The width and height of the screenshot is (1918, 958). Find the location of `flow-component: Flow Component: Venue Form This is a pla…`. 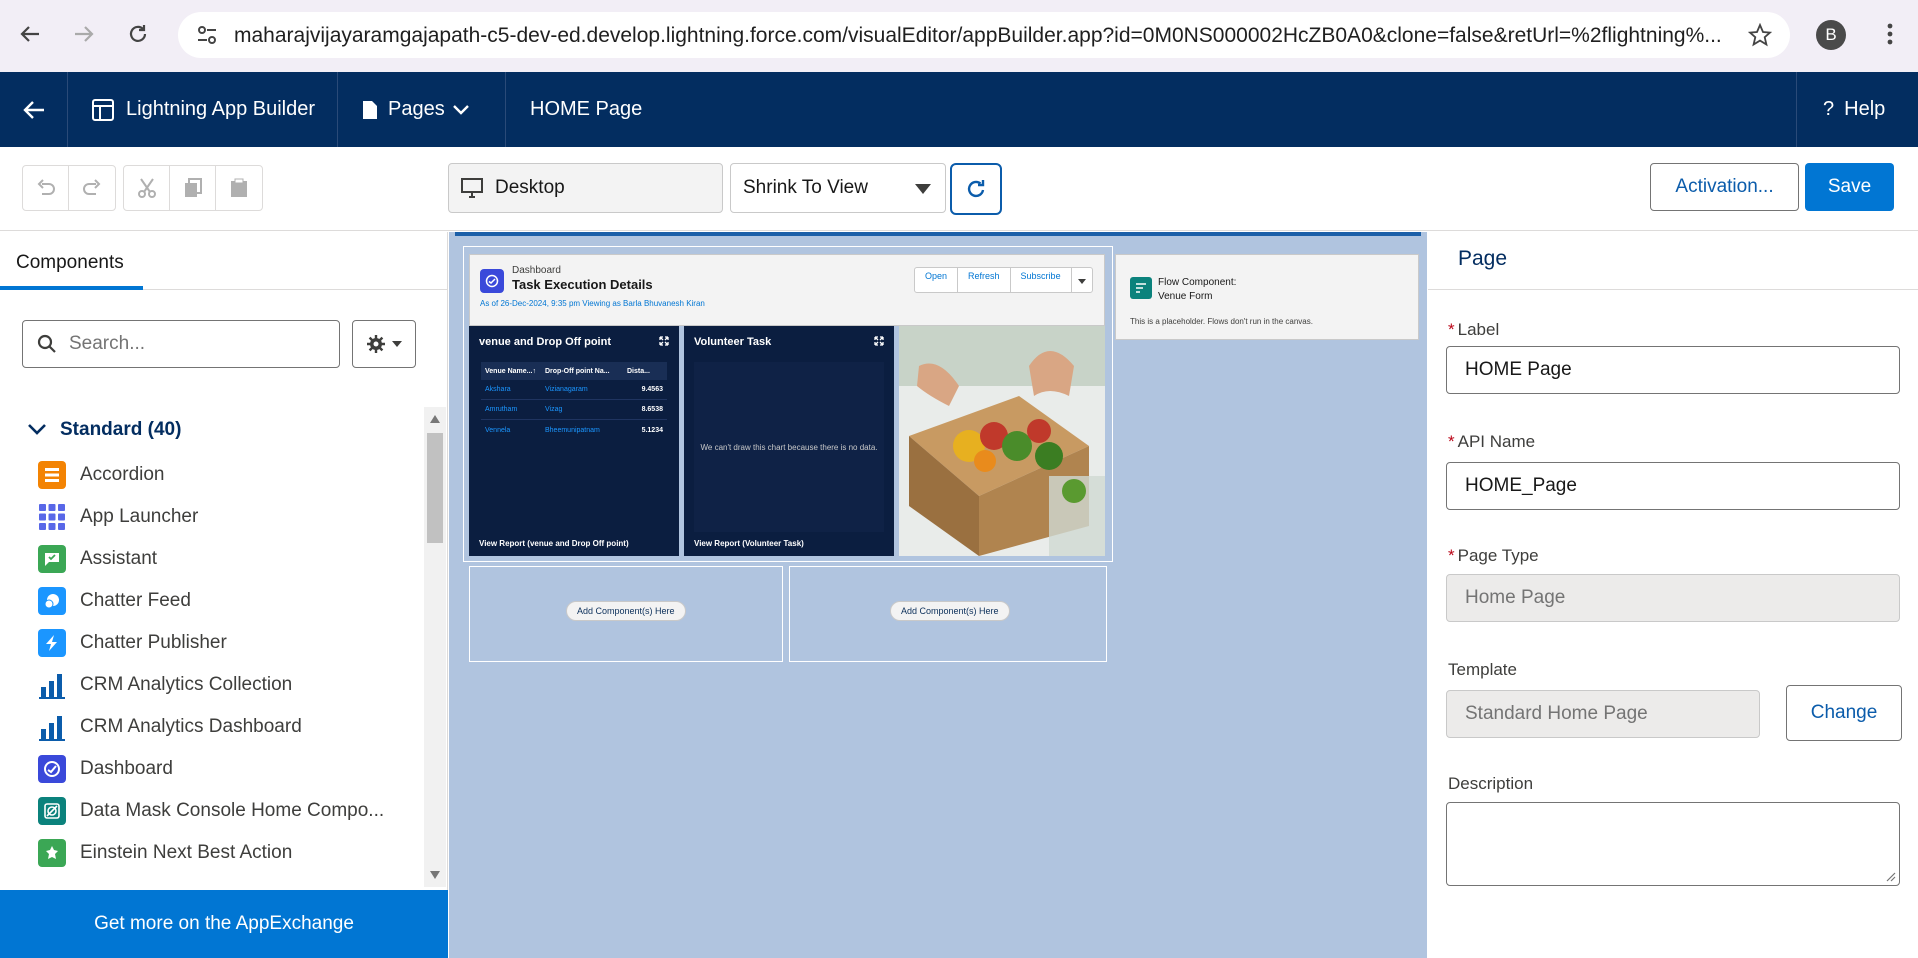

flow-component: Flow Component: Venue Form This is a pla… is located at coordinates (1267, 297).